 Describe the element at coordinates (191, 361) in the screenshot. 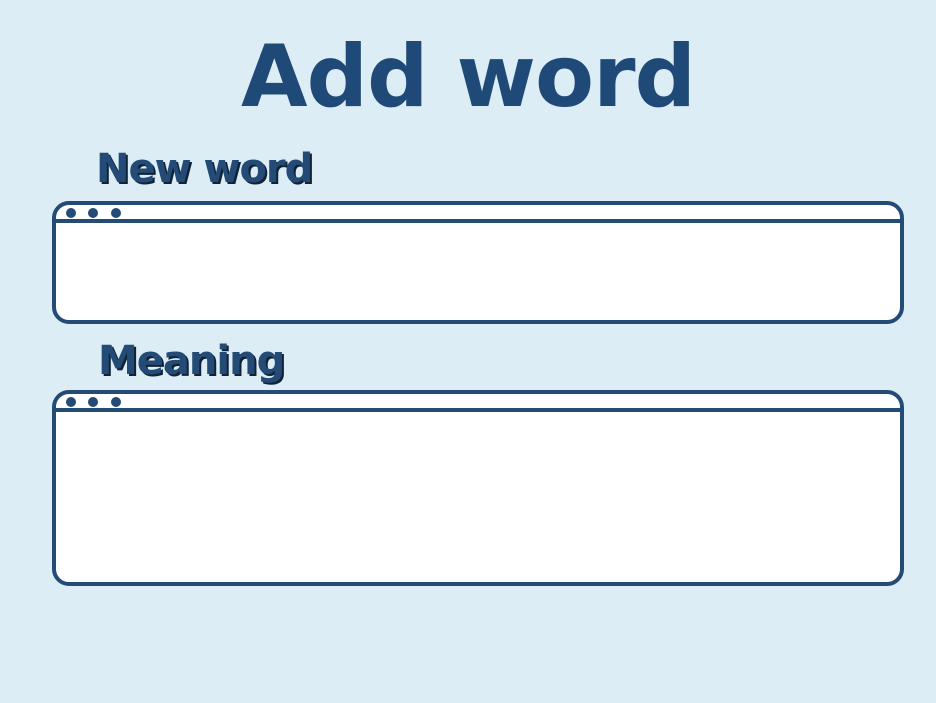

I see `meaning-label: Meaning` at that location.